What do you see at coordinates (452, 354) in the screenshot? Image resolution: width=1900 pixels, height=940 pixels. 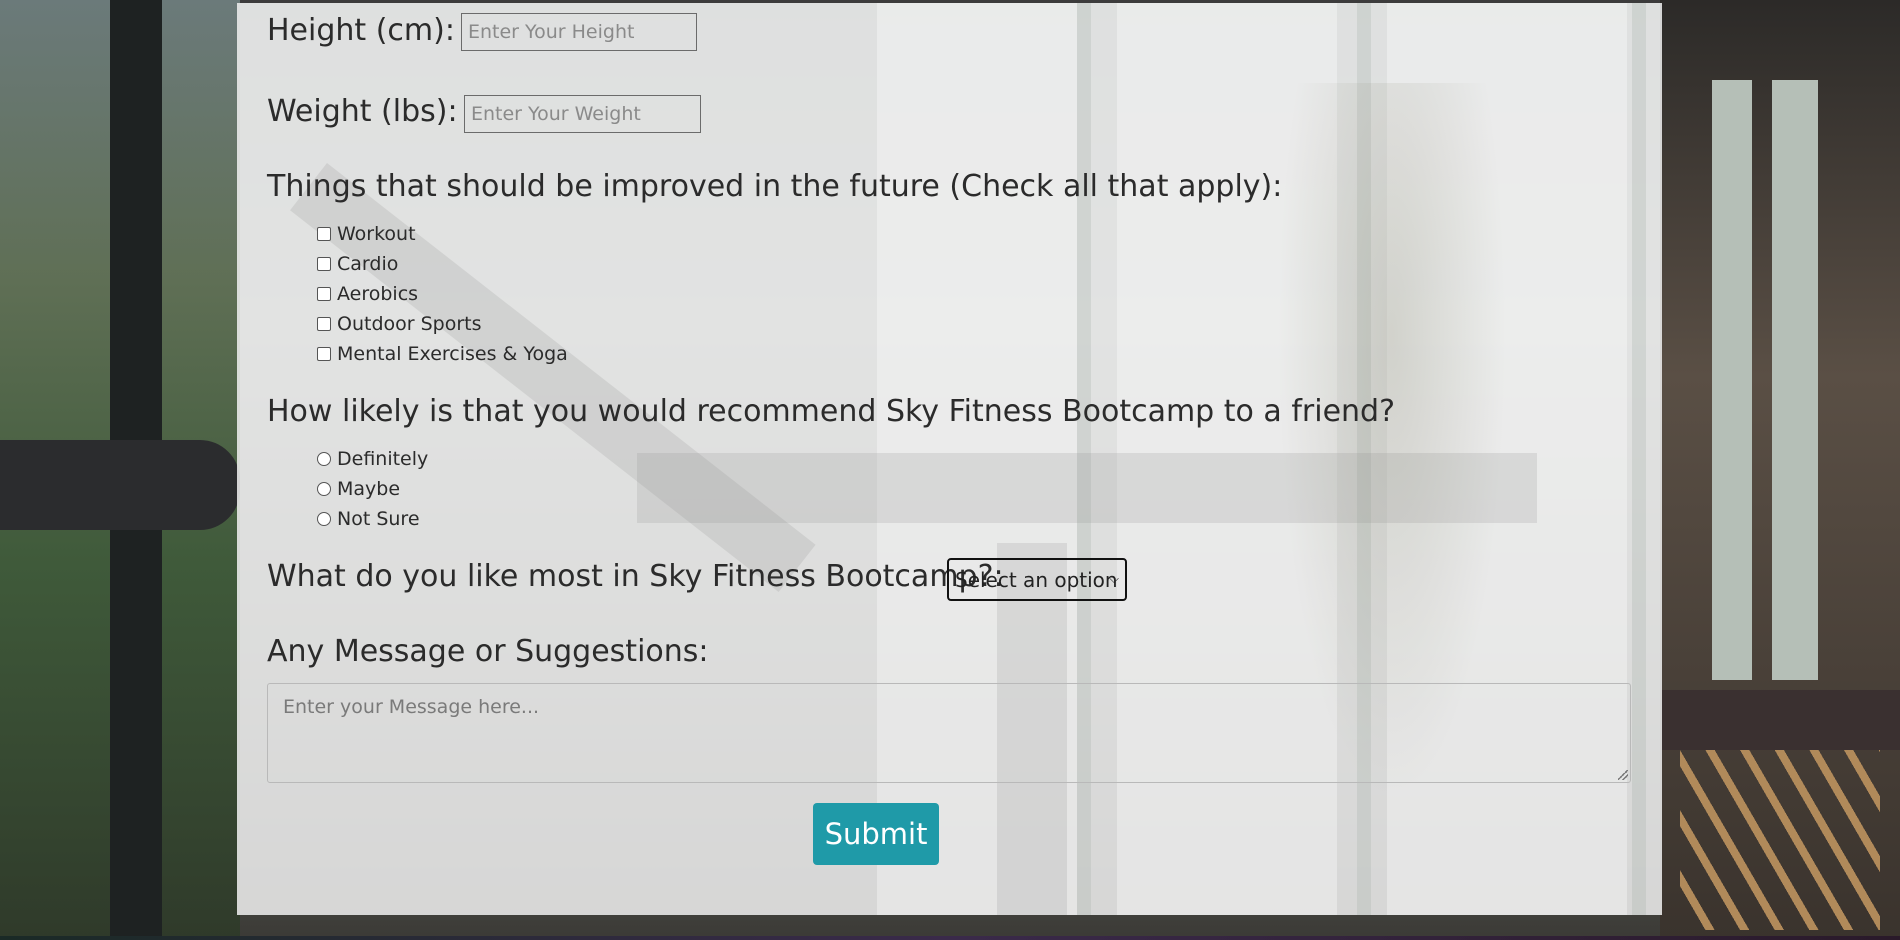 I see `checkbox-label: Mental Exercises & Yoga` at bounding box center [452, 354].